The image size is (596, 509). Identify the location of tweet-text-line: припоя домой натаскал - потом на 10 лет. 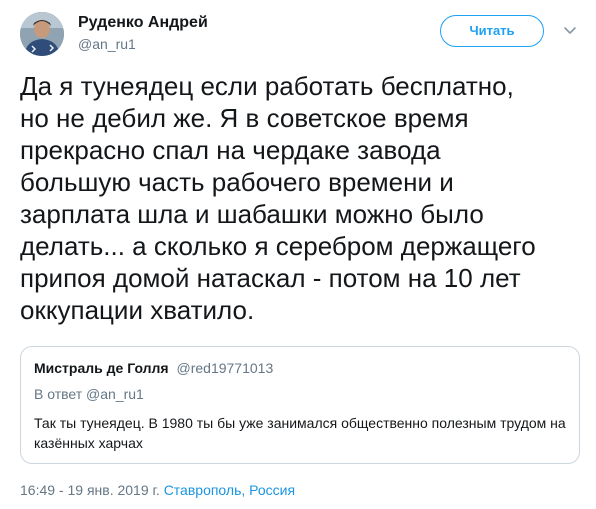
(270, 278).